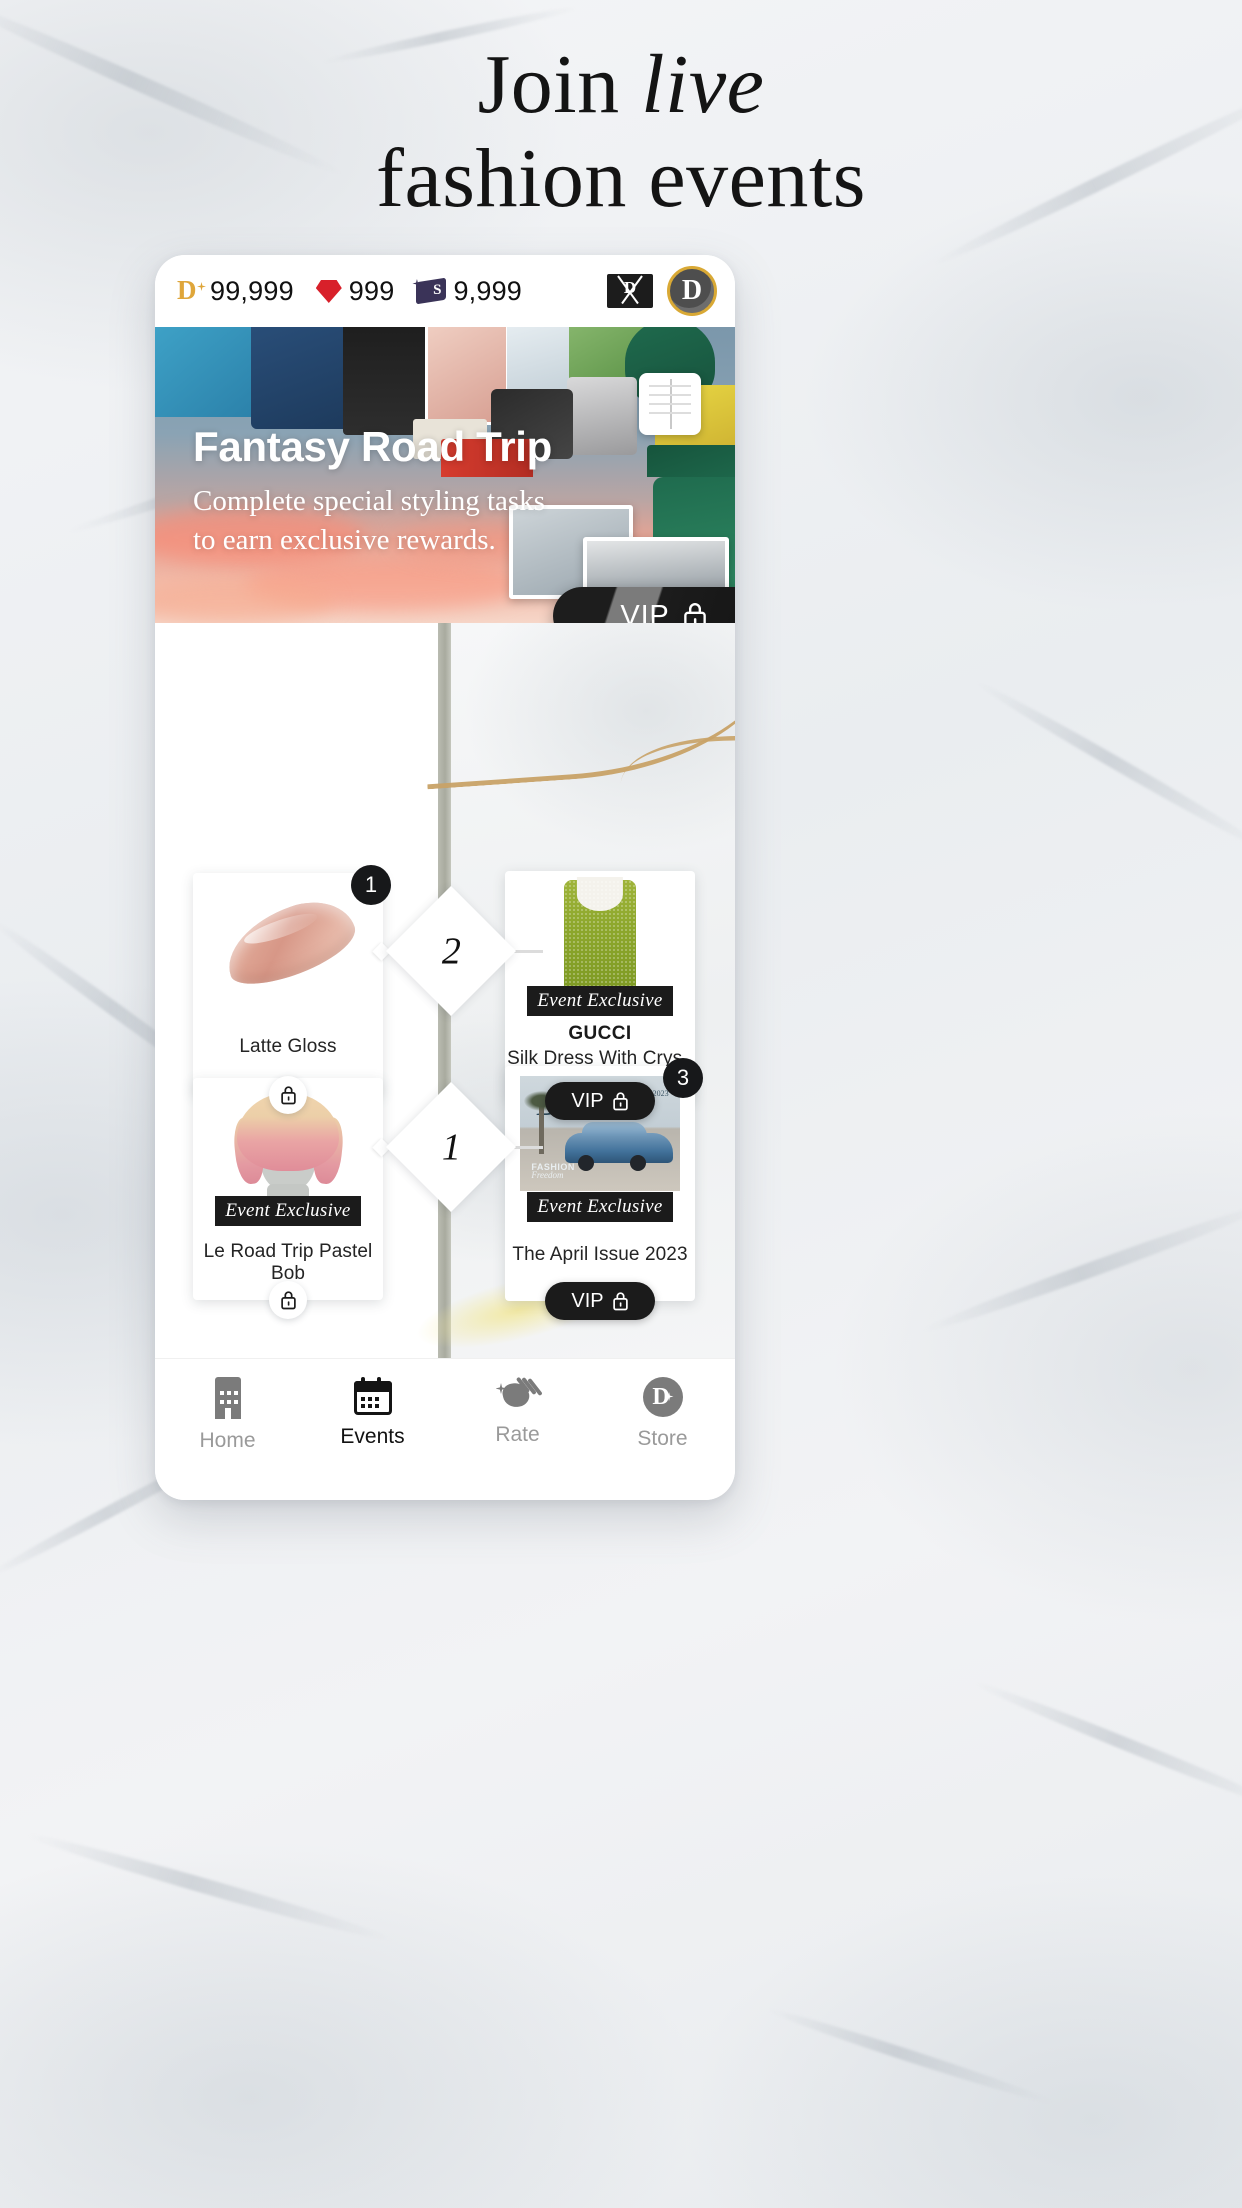  What do you see at coordinates (547, 1175) in the screenshot?
I see `magazine-cover-line-2: Freedom` at bounding box center [547, 1175].